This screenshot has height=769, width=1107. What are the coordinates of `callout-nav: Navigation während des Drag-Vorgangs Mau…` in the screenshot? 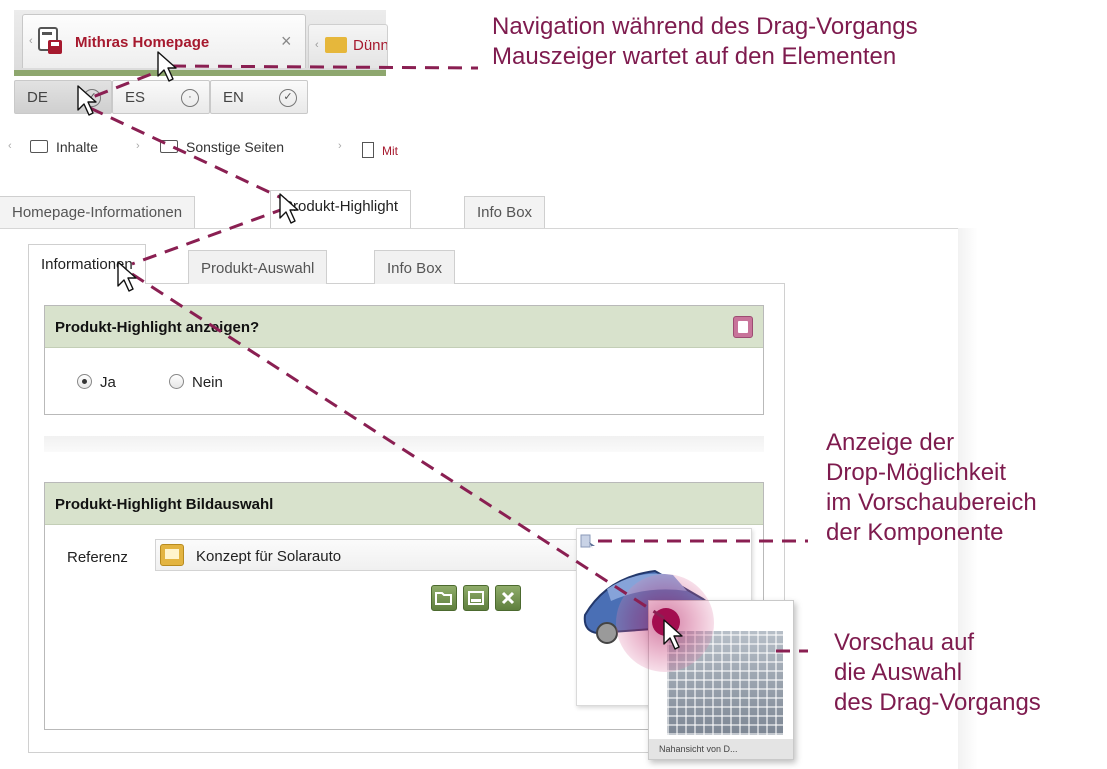 It's located at (705, 41).